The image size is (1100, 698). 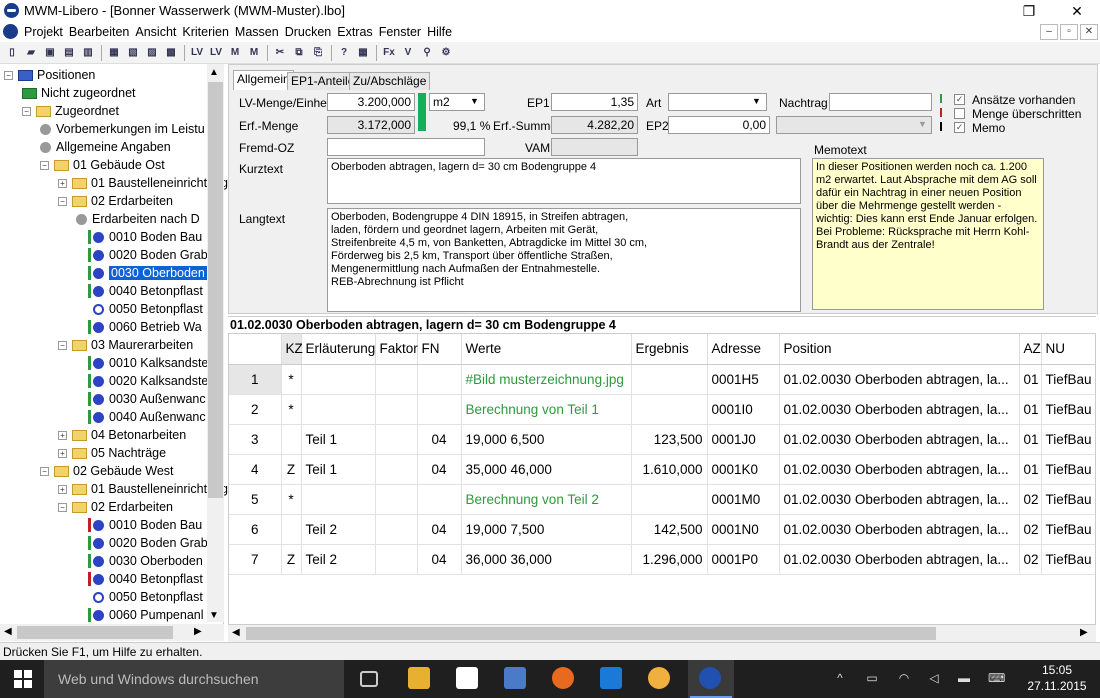 What do you see at coordinates (88, 53) in the screenshot?
I see `toolbar-button-4-icon: ▥` at bounding box center [88, 53].